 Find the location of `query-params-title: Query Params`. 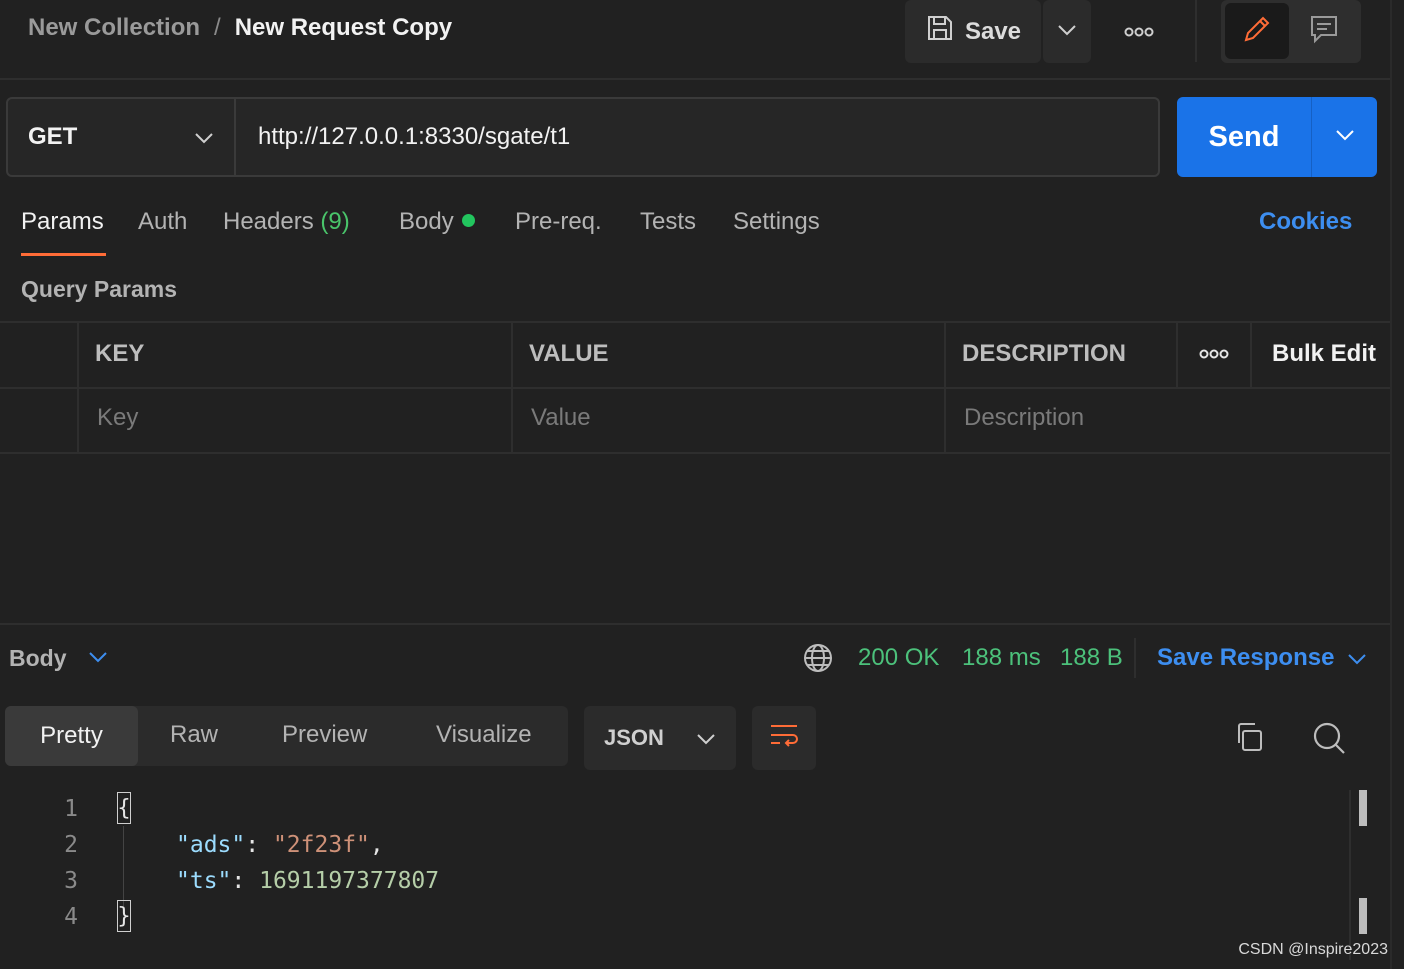

query-params-title: Query Params is located at coordinates (99, 289).